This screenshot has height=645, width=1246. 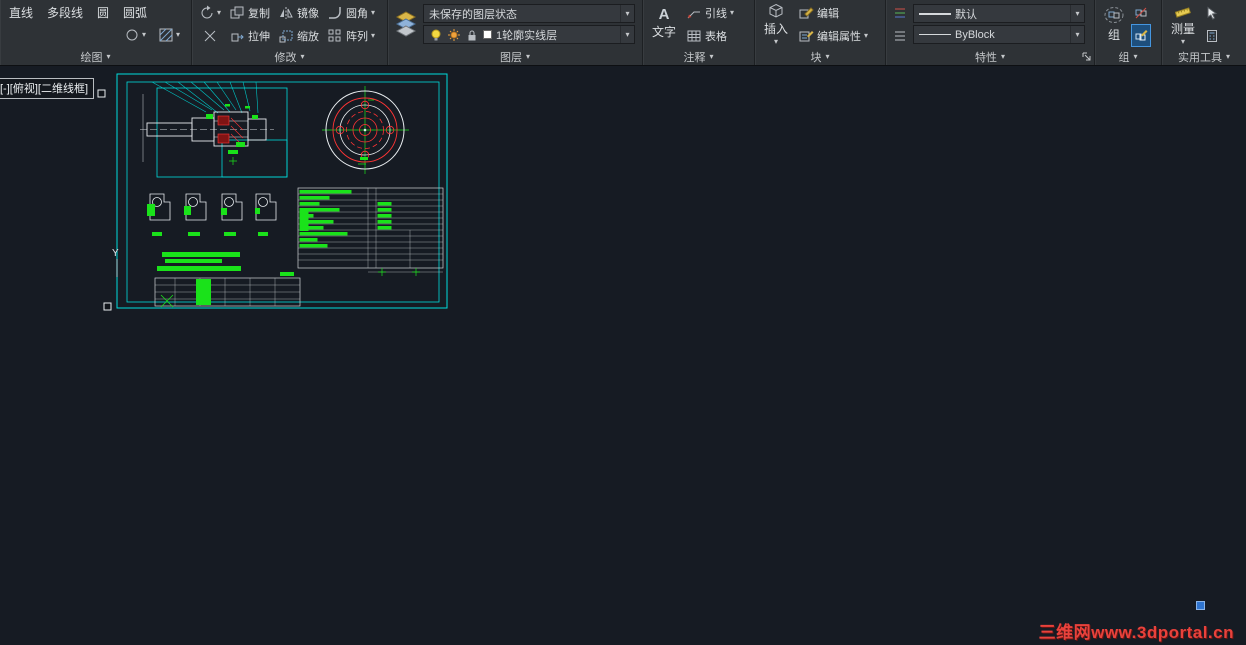 I want to click on leader-lines, so click(x=205, y=97).